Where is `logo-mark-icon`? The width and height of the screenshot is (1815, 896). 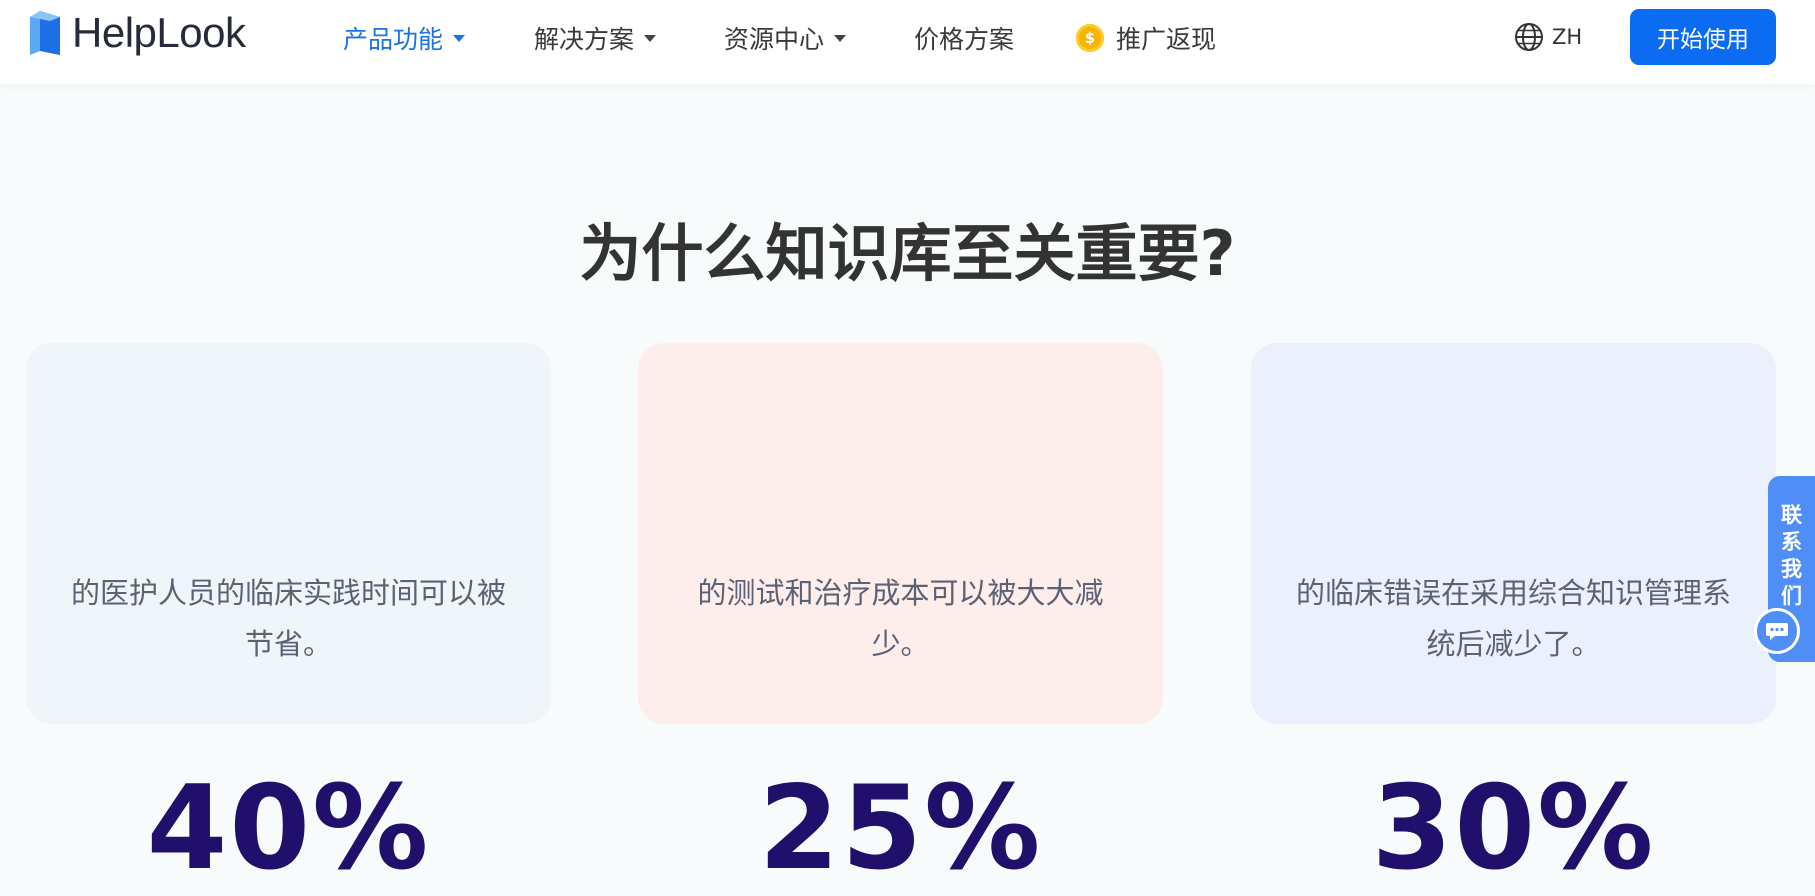
logo-mark-icon is located at coordinates (45, 33).